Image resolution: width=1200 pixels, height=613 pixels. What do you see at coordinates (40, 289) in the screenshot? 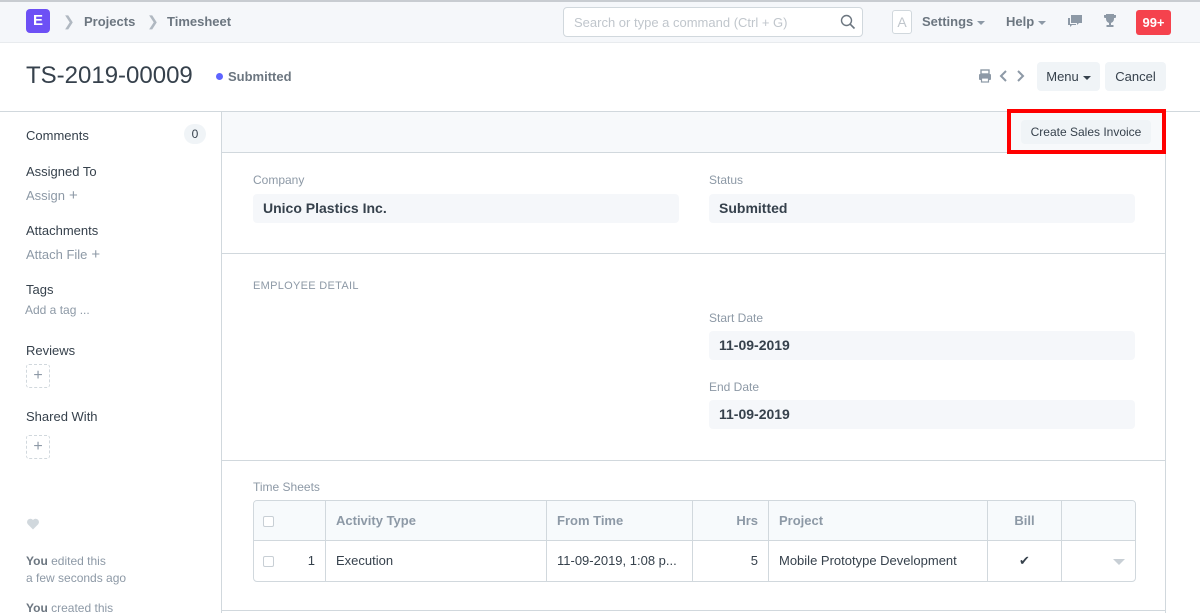
I see `tags-label: Tags` at bounding box center [40, 289].